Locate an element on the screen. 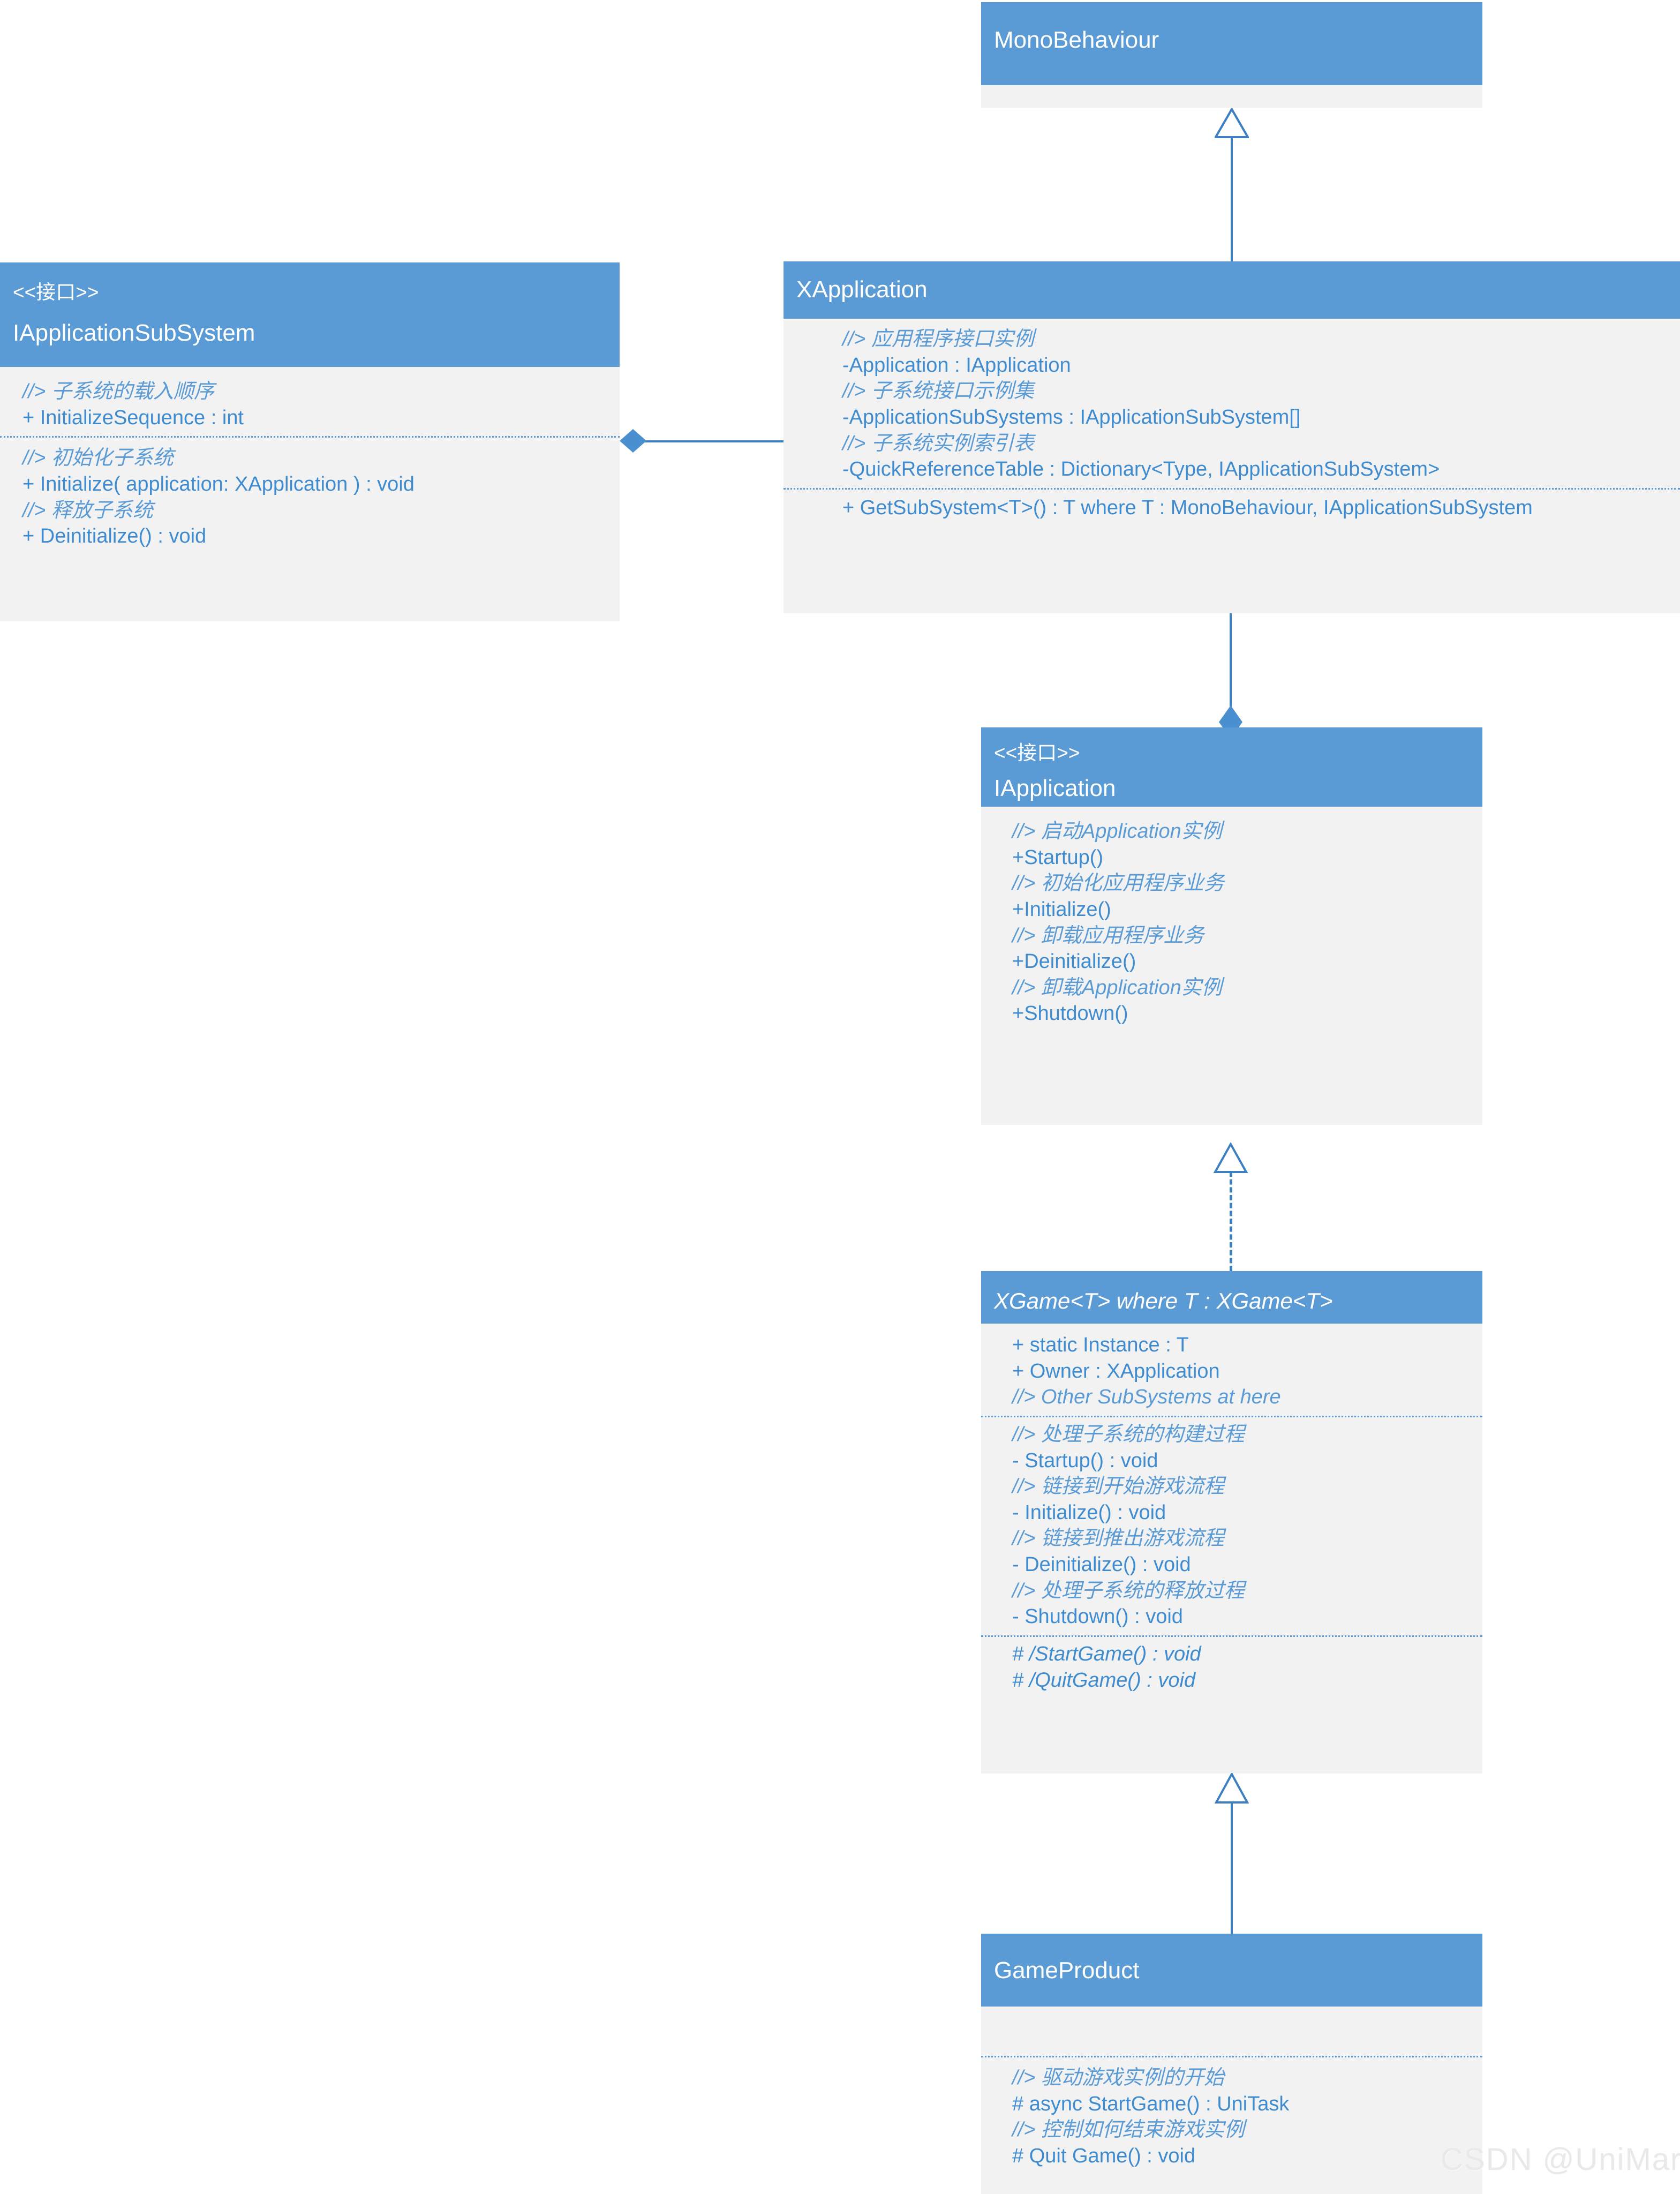 The width and height of the screenshot is (1680, 2194). aggregation-diamond-iapplicationsubsystem is located at coordinates (633, 441).